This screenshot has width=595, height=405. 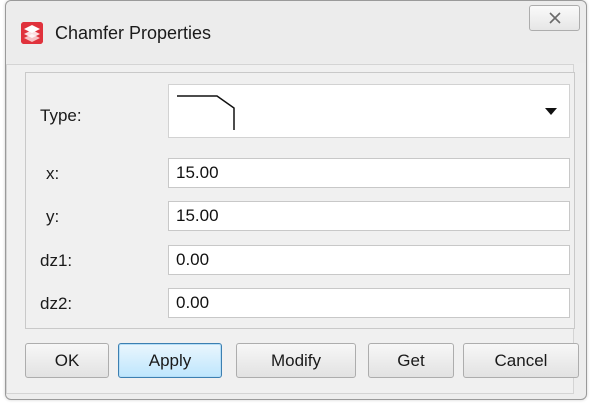 I want to click on close-icon, so click(x=554, y=18).